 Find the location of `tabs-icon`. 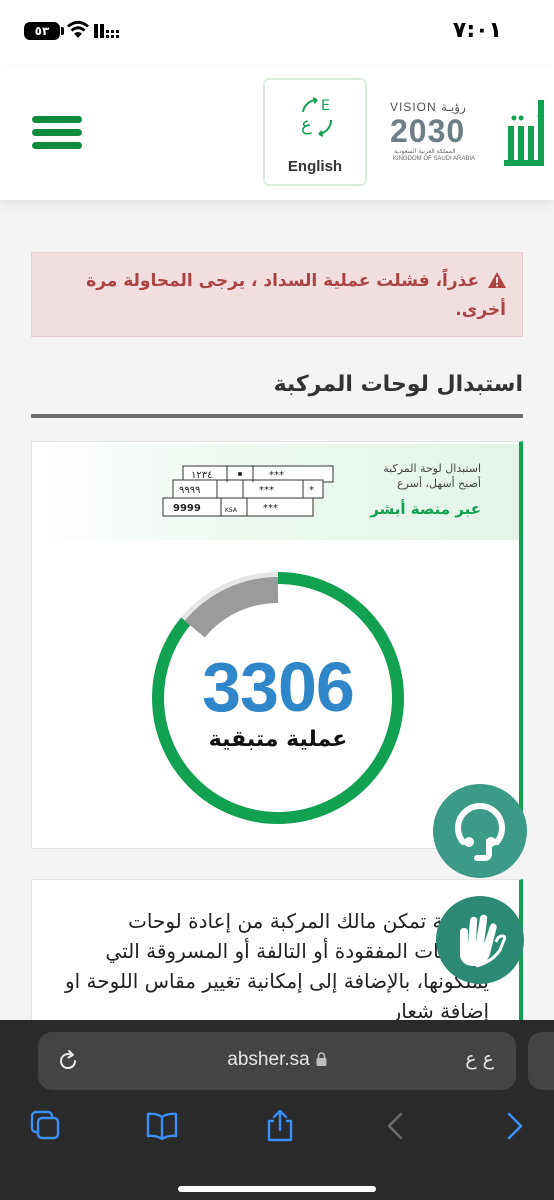

tabs-icon is located at coordinates (46, 1126).